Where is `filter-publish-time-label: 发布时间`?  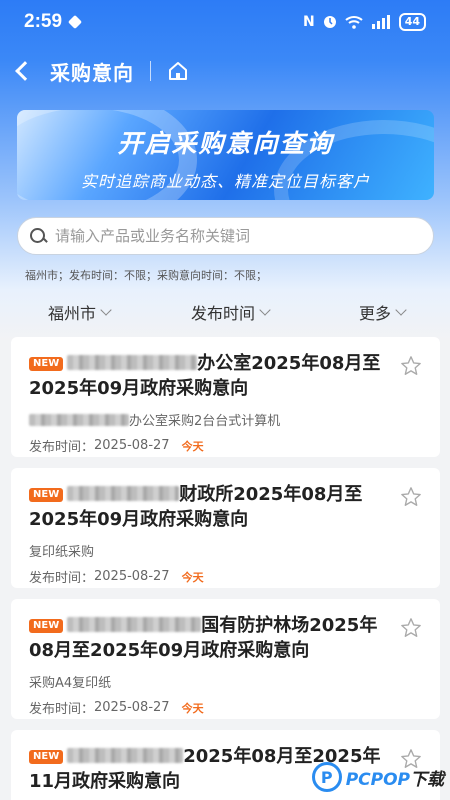
filter-publish-time-label: 发布时间 is located at coordinates (223, 313).